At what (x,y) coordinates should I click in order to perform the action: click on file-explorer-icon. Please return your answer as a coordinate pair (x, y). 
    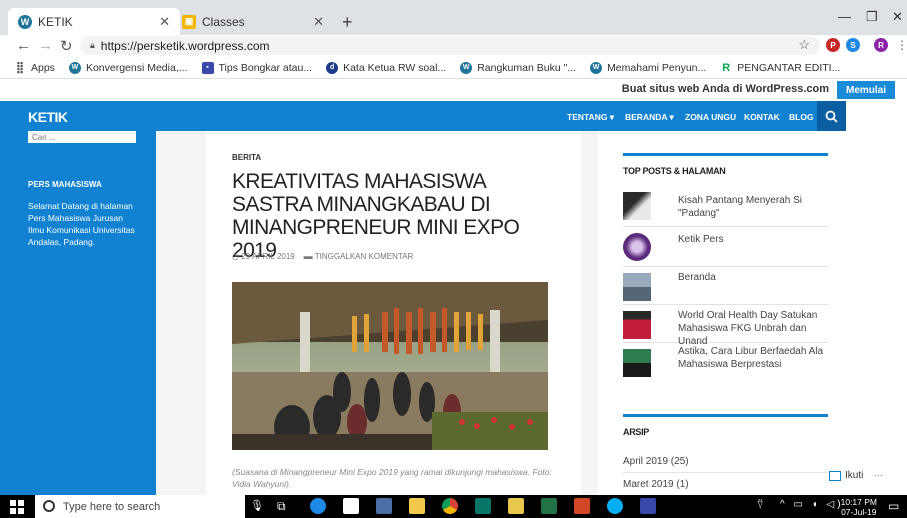
    Looking at the image, I should click on (417, 506).